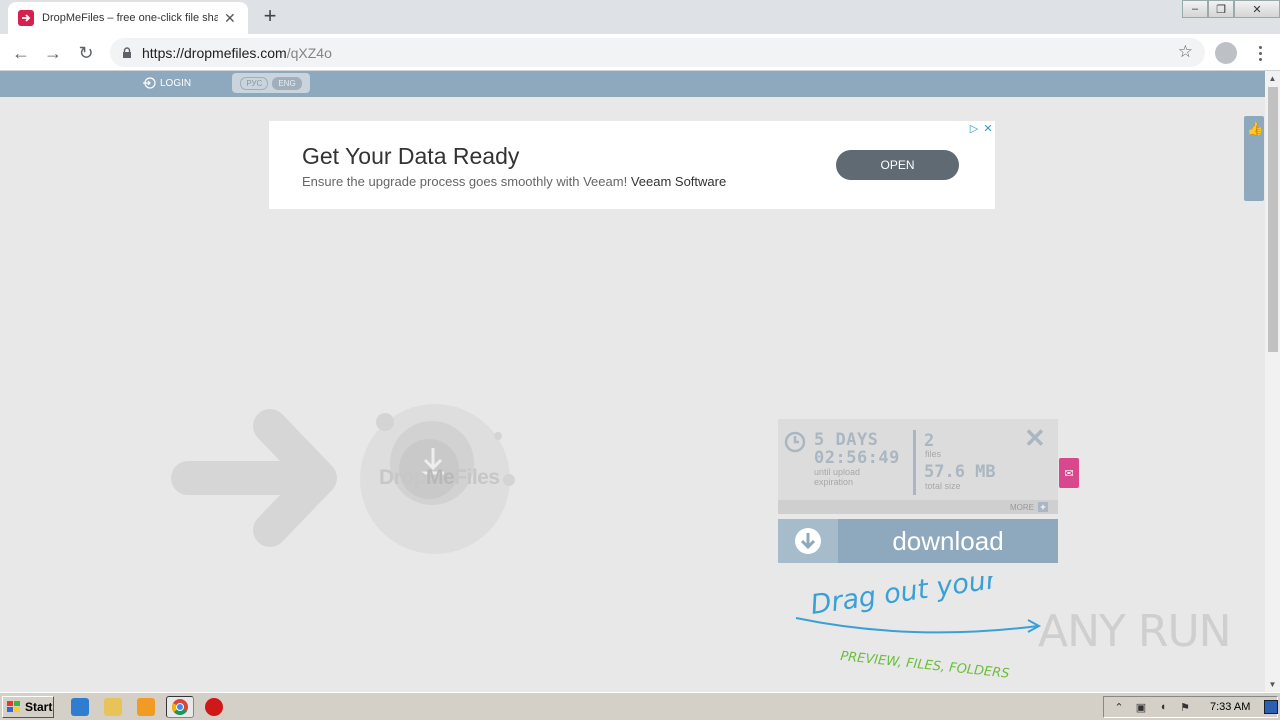 Image resolution: width=1280 pixels, height=720 pixels. What do you see at coordinates (834, 482) in the screenshot?
I see `expiration-label-2: expiration` at bounding box center [834, 482].